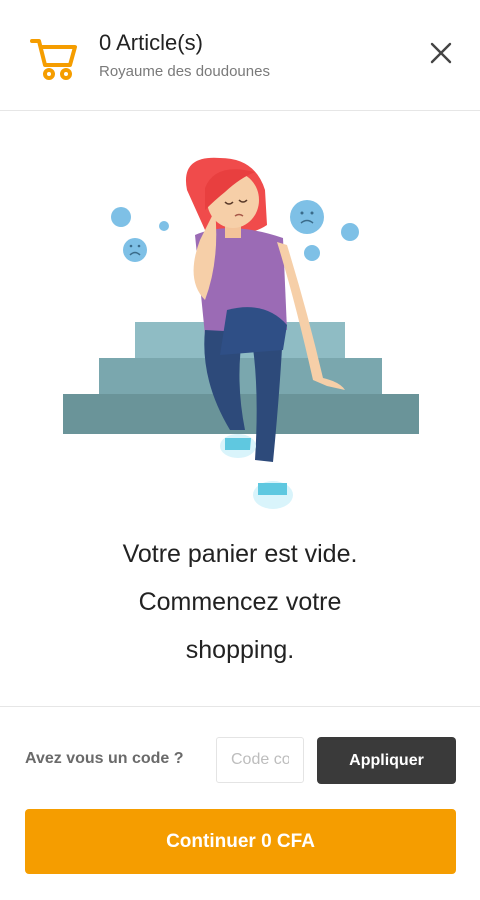 The height and width of the screenshot is (900, 480). I want to click on divider, so click(240, 706).